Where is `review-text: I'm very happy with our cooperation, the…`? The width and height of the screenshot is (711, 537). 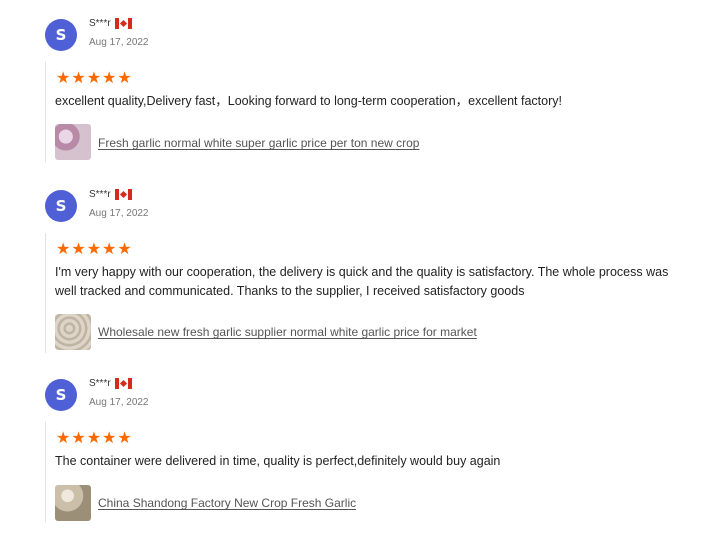
review-text: I'm very happy with our cooperation, the… is located at coordinates (362, 281).